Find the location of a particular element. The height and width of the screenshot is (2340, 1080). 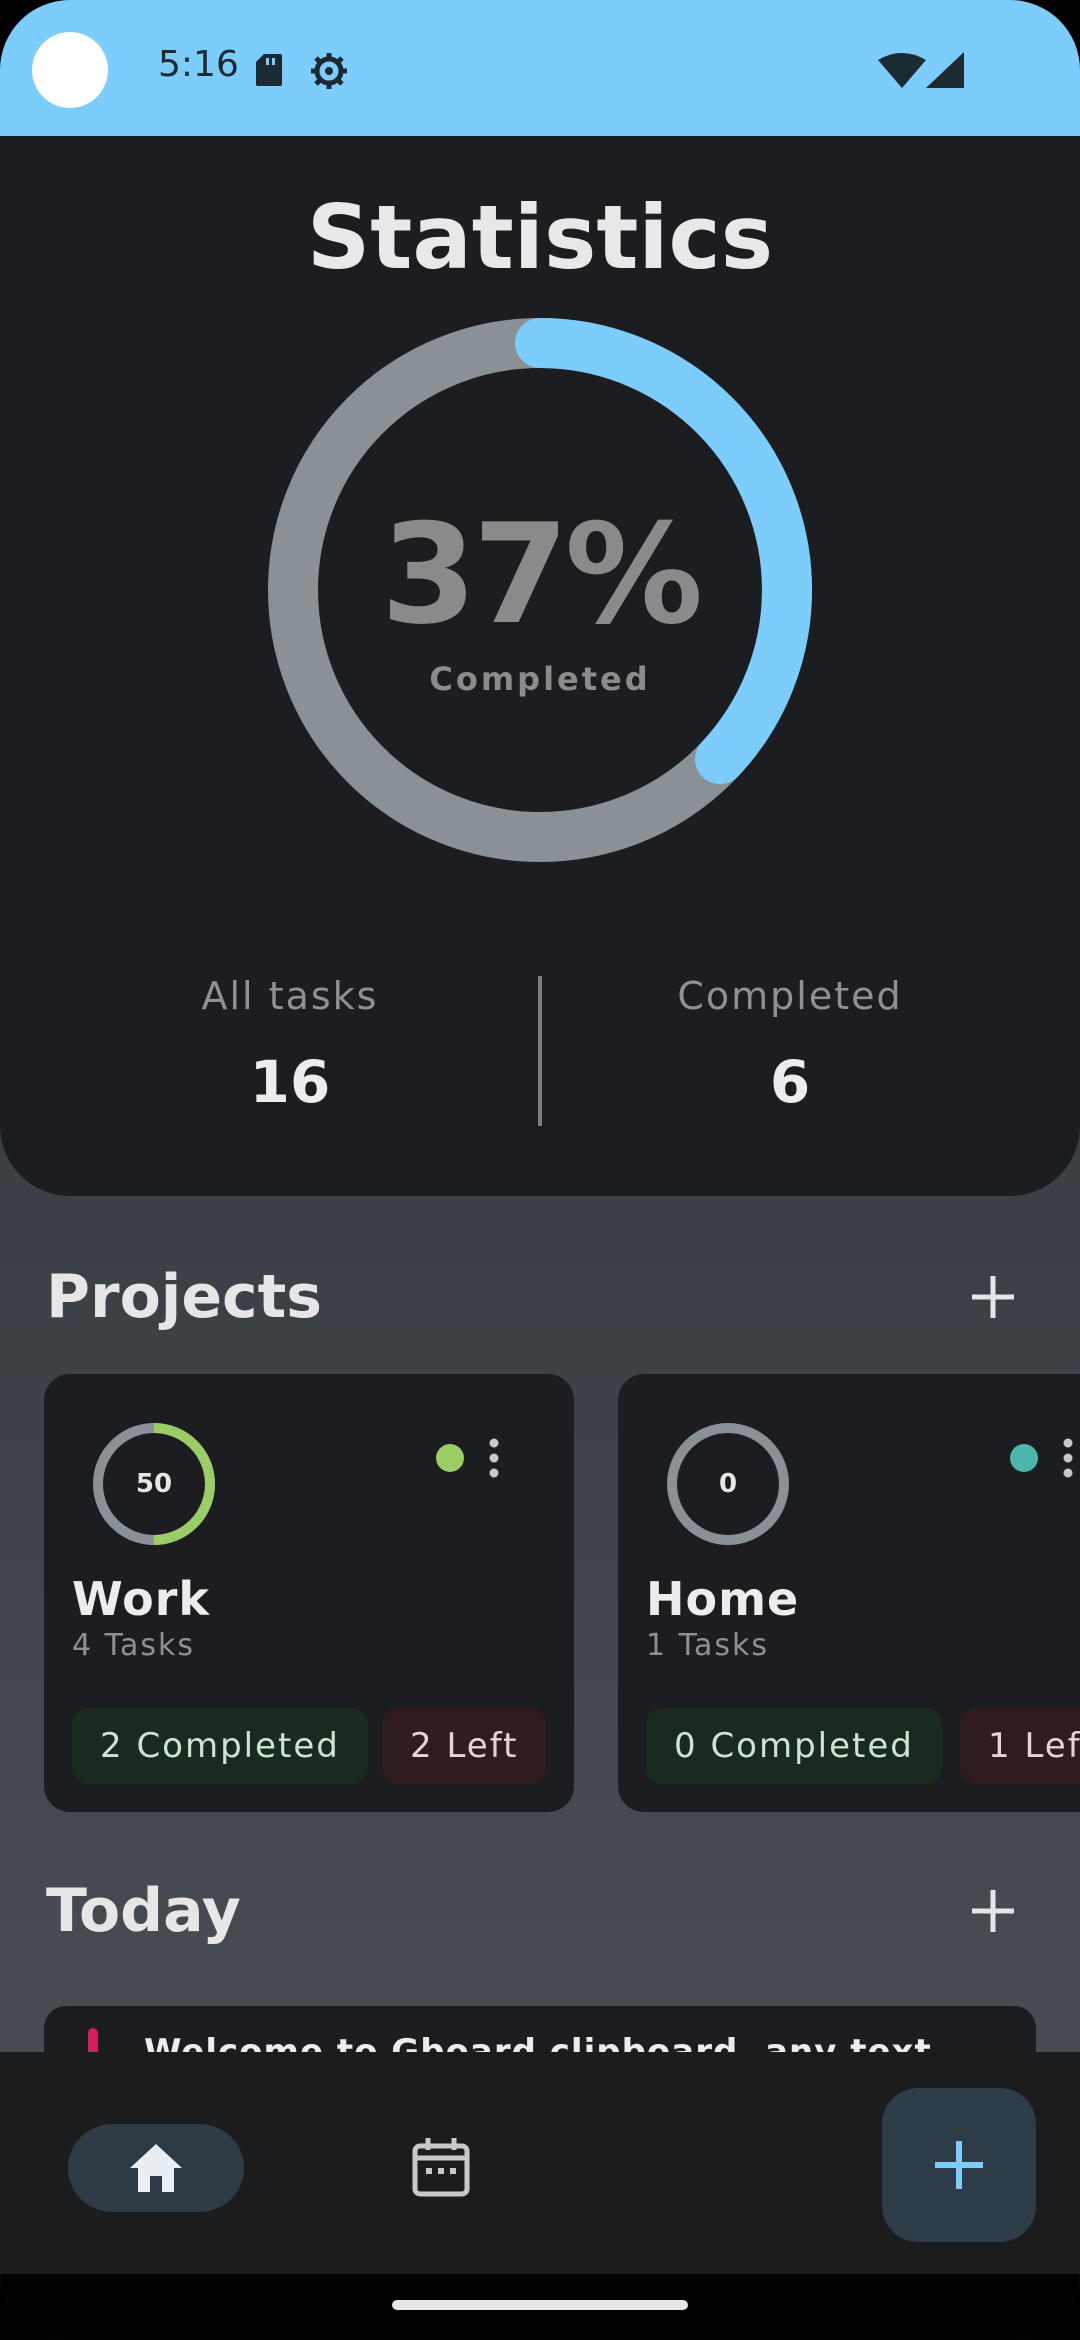

plus-icon is located at coordinates (959, 2165).